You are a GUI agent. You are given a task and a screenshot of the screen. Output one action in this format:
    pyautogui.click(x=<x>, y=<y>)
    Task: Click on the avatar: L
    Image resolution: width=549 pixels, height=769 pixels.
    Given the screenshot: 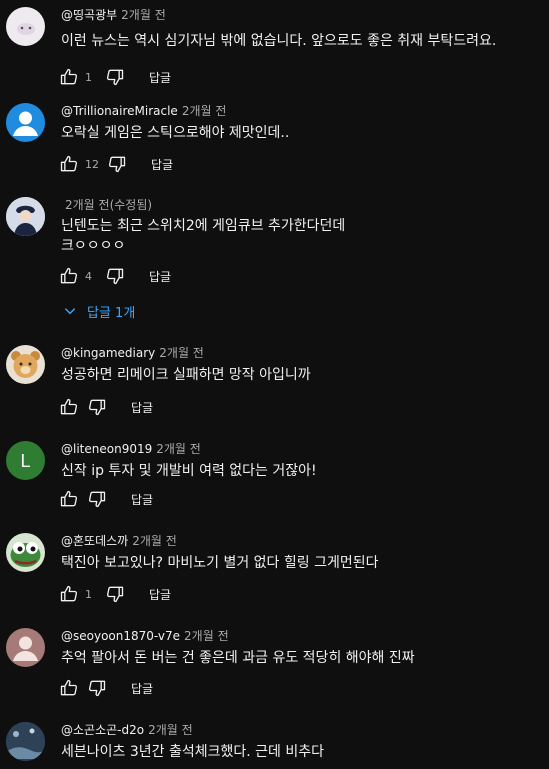 What is the action you would take?
    pyautogui.click(x=25, y=460)
    